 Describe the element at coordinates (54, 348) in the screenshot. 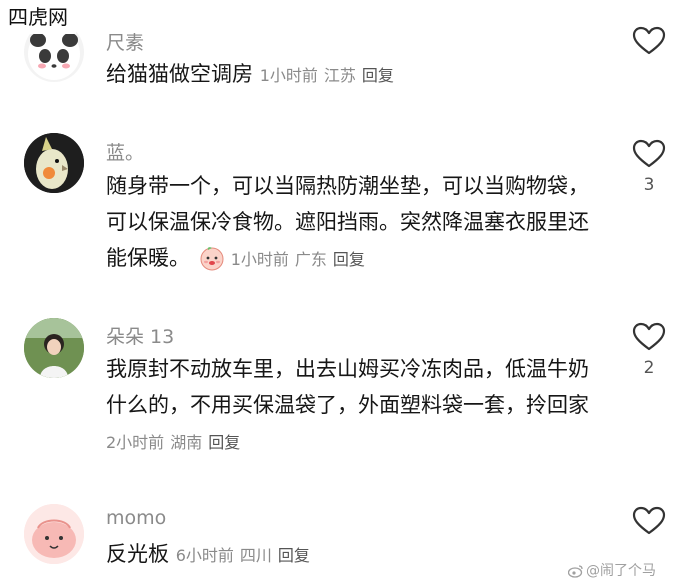

I see `girl-photo-avatar-icon` at that location.